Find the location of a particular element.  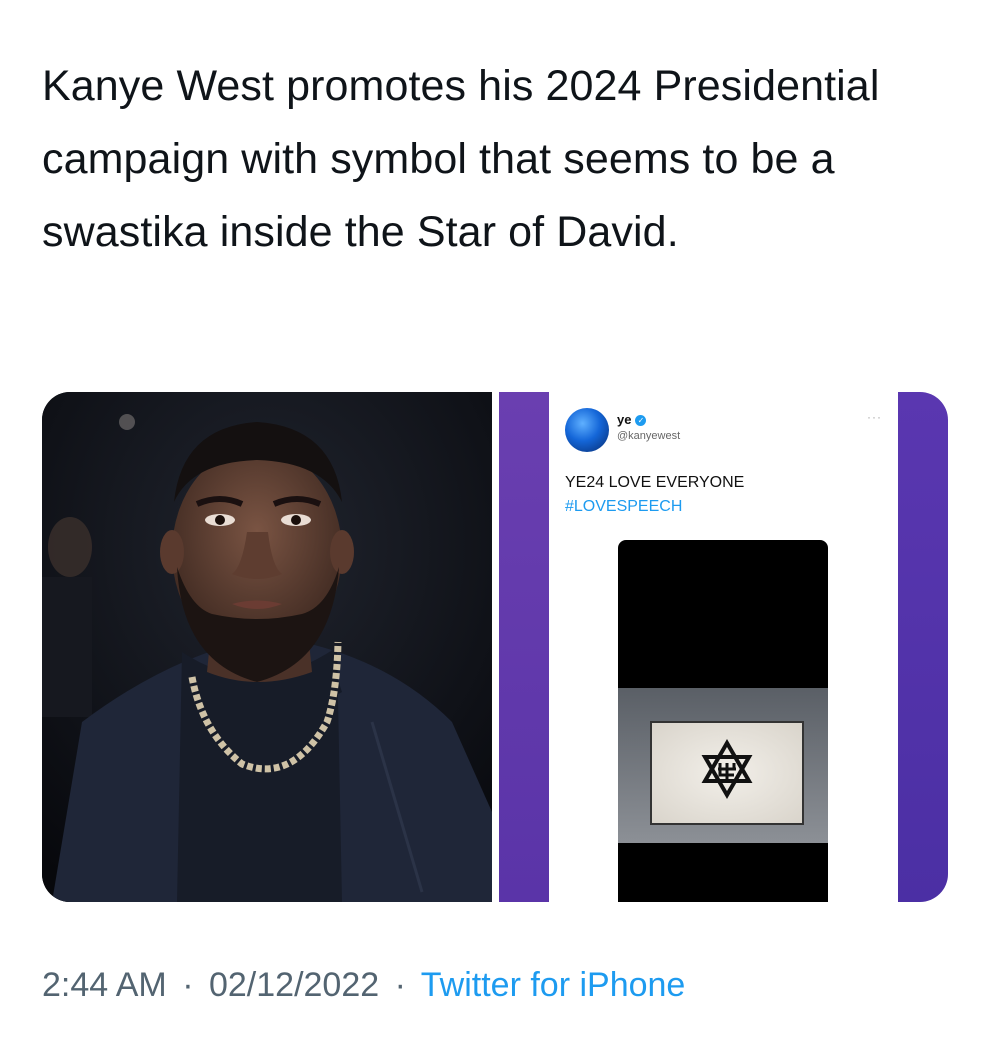

more-options-icon: ··· is located at coordinates (874, 417).